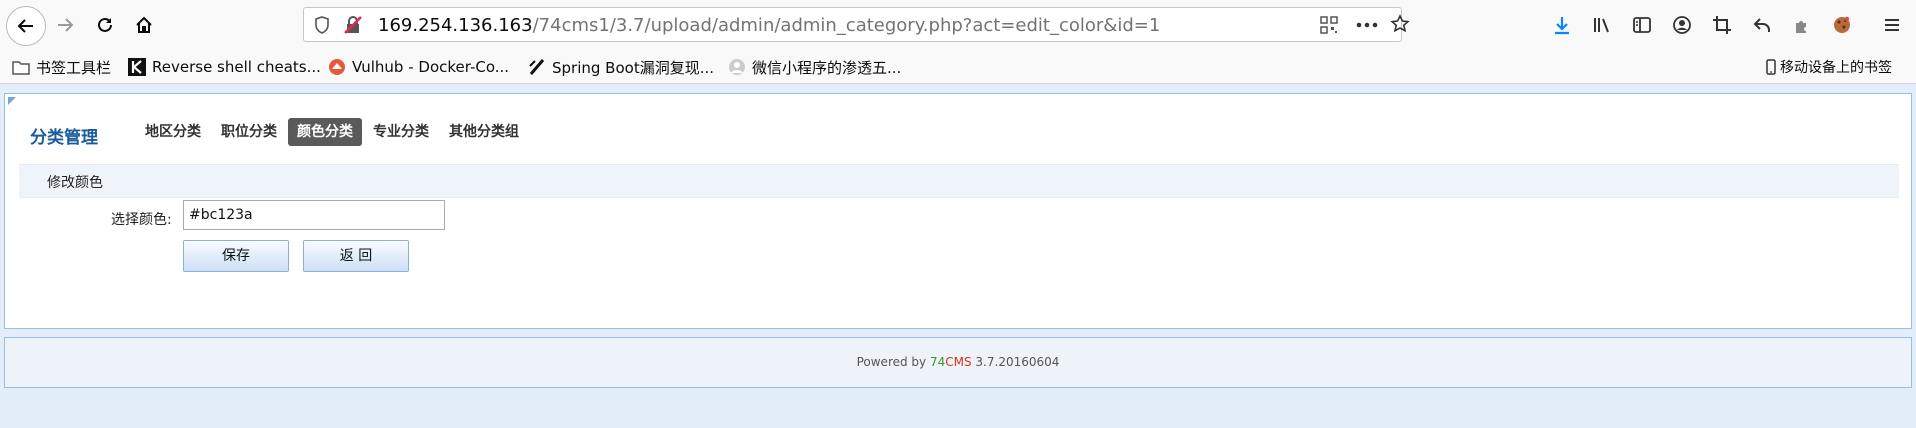 The image size is (1916, 428). Describe the element at coordinates (314, 215) in the screenshot. I see `color-input` at that location.